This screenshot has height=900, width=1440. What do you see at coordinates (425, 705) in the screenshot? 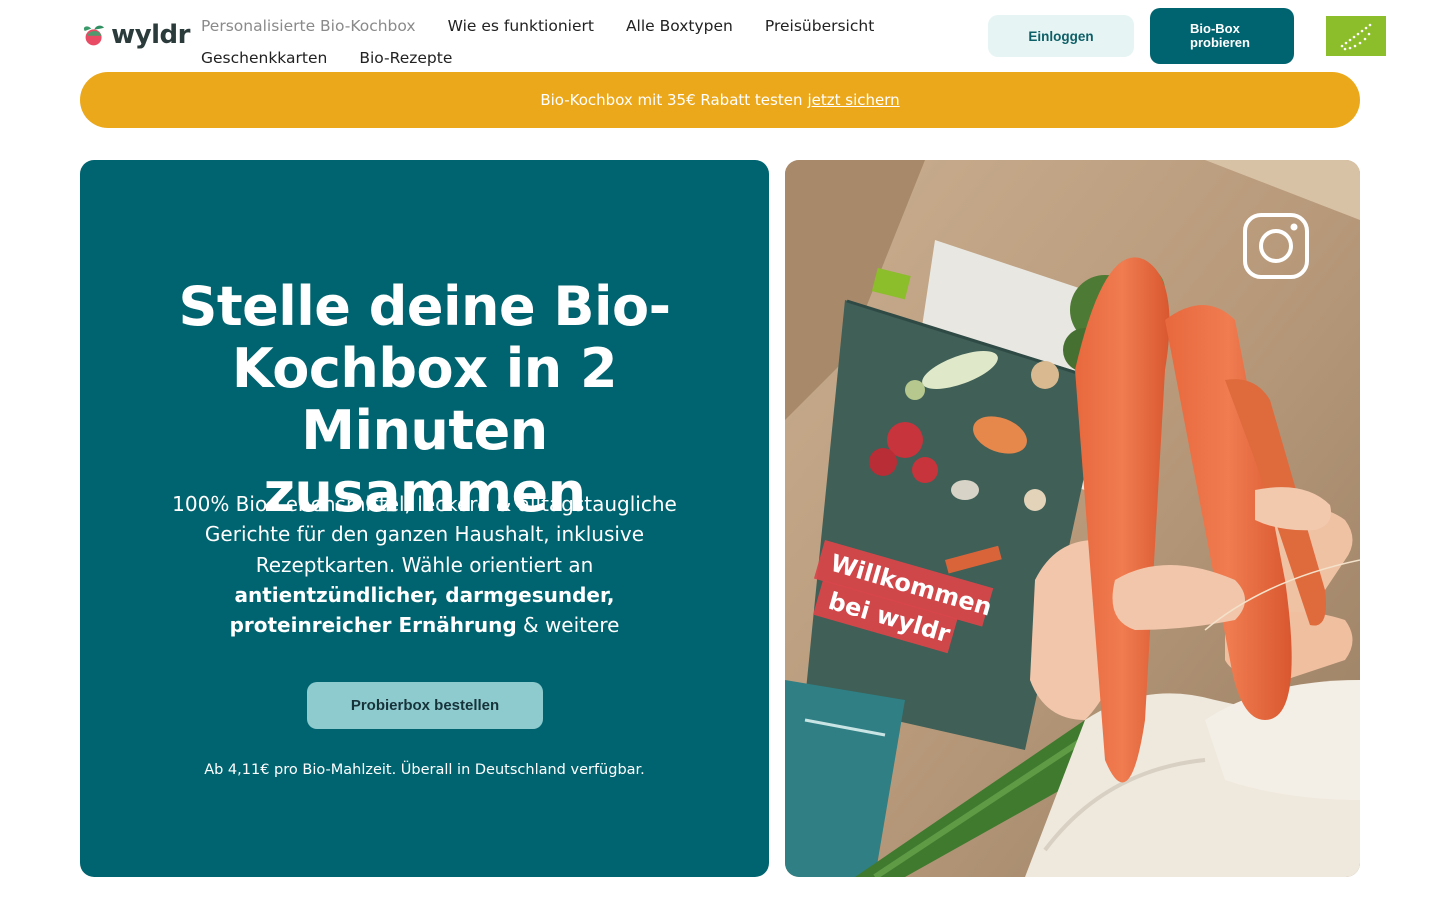
I see `order-trial-box-button: Probierbox bestellen` at bounding box center [425, 705].